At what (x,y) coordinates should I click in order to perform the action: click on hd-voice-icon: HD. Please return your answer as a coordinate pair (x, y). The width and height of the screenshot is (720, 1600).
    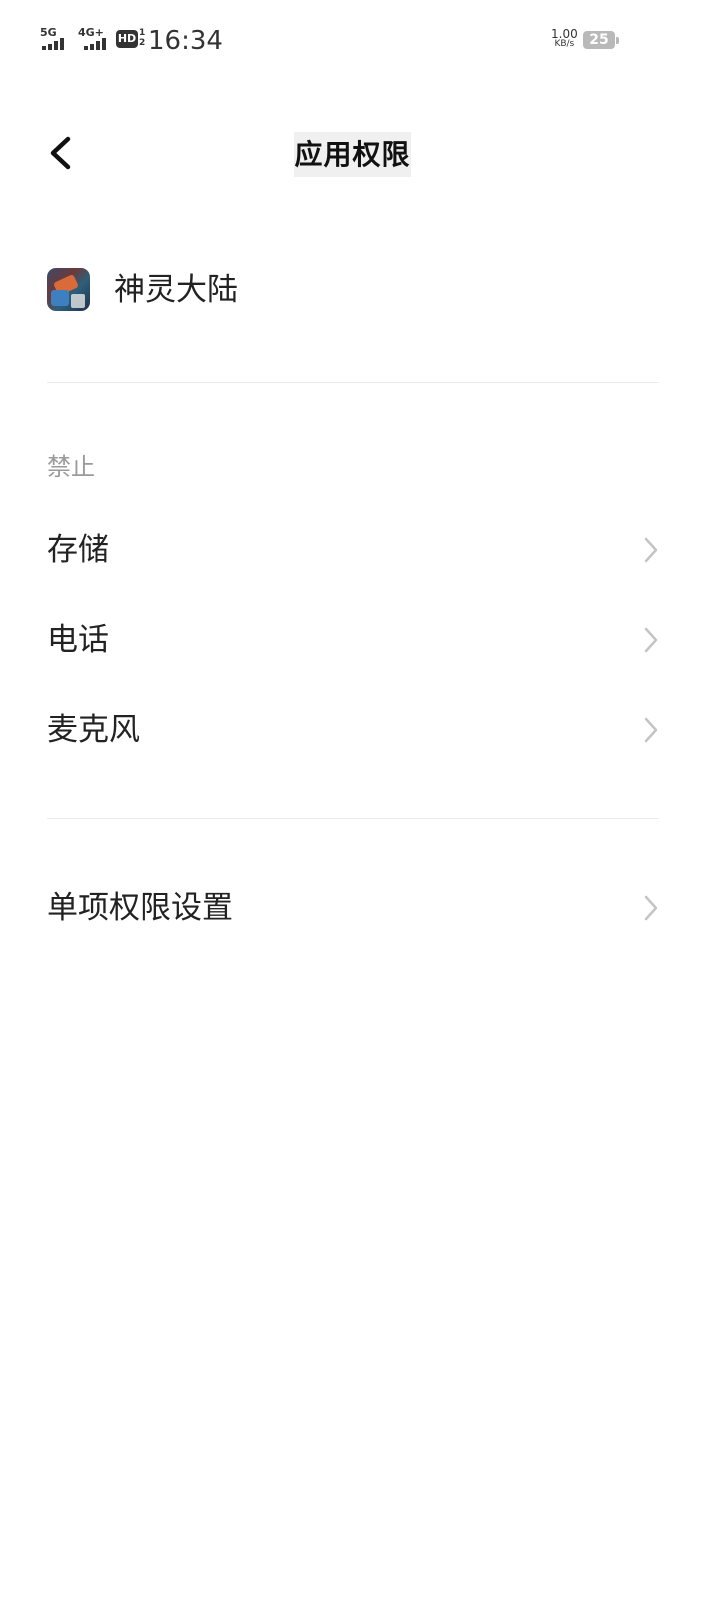
    Looking at the image, I should click on (127, 39).